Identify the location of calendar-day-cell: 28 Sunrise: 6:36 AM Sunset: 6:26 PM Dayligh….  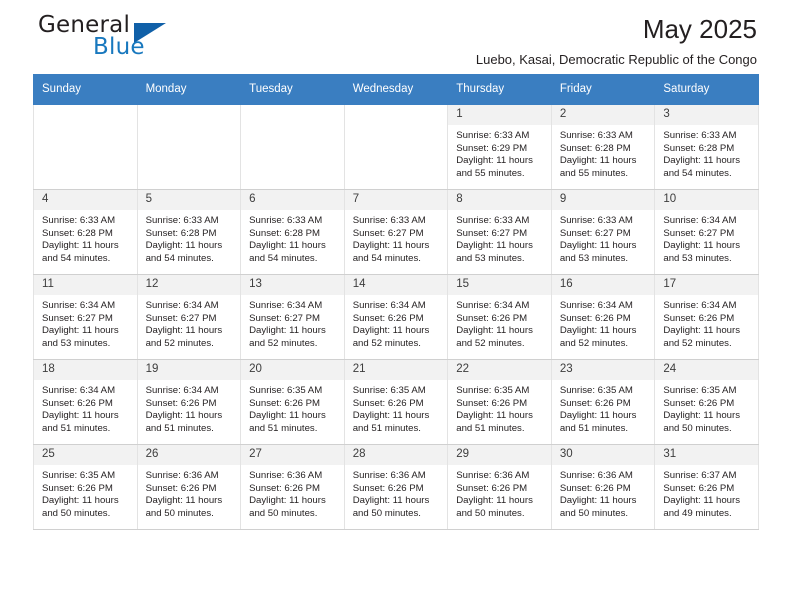
(396, 487).